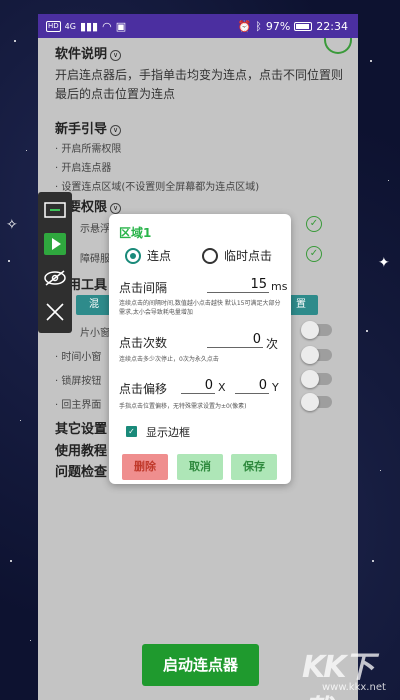 This screenshot has height=700, width=400. What do you see at coordinates (157, 187) in the screenshot?
I see `guide-item: · 设置连点区域(不设置则全屏幕都为连点区域)` at bounding box center [157, 187].